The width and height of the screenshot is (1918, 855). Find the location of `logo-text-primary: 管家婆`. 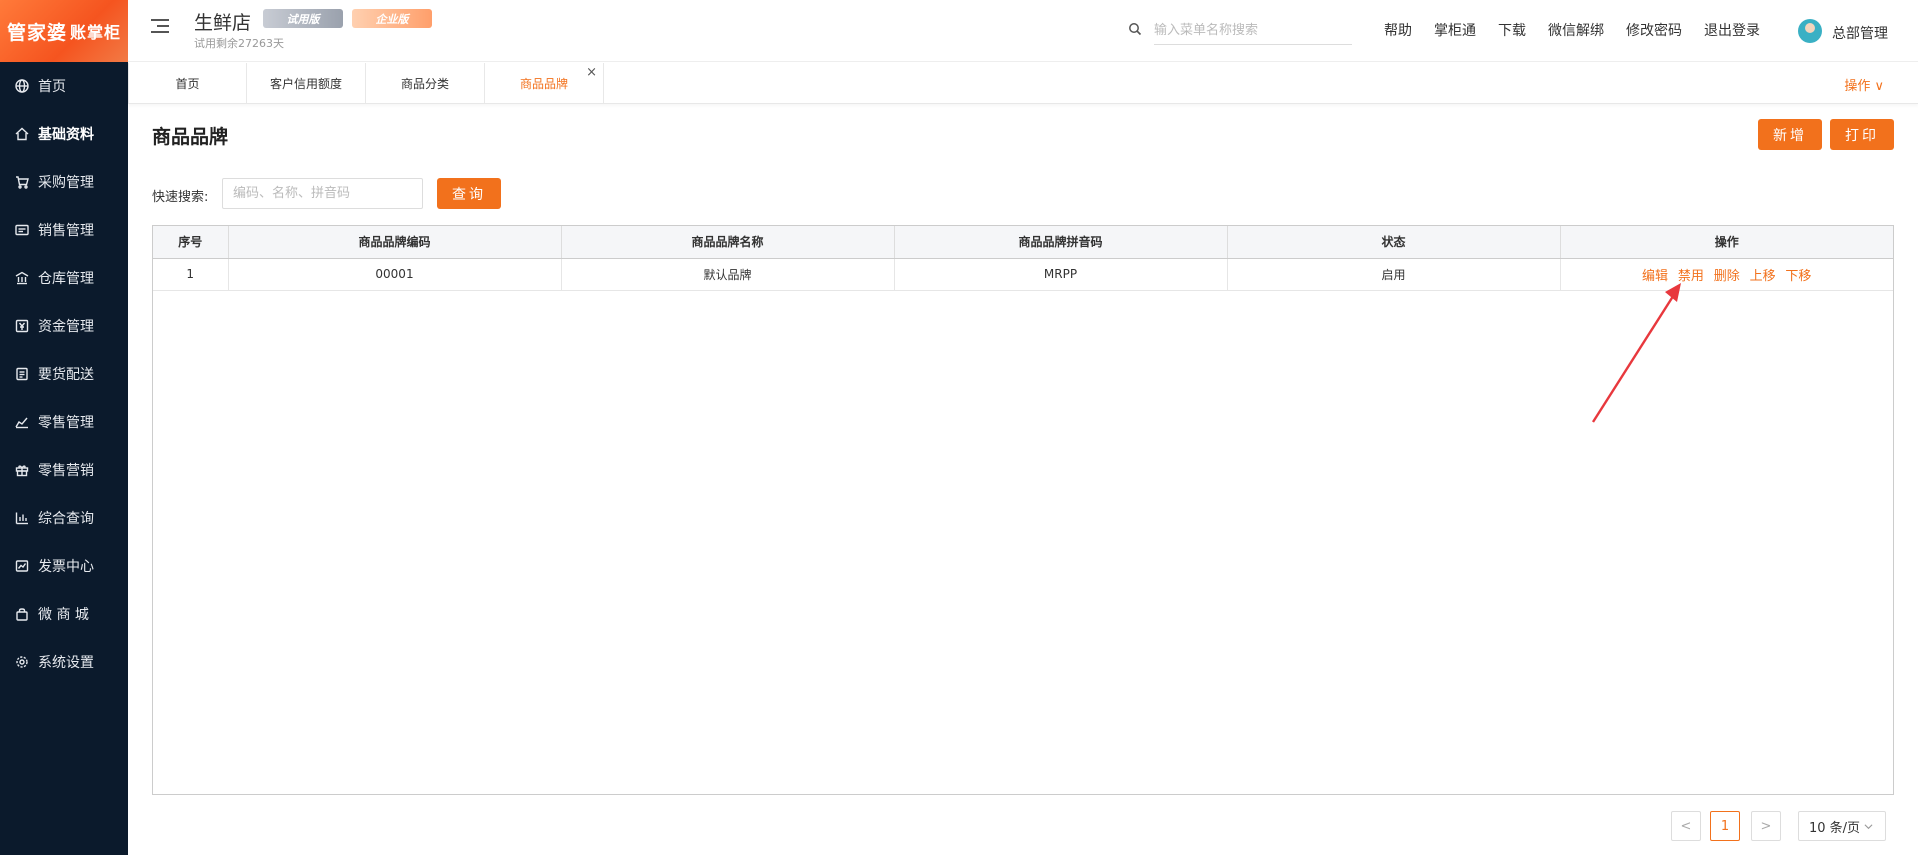

logo-text-primary: 管家婆 is located at coordinates (36, 32).